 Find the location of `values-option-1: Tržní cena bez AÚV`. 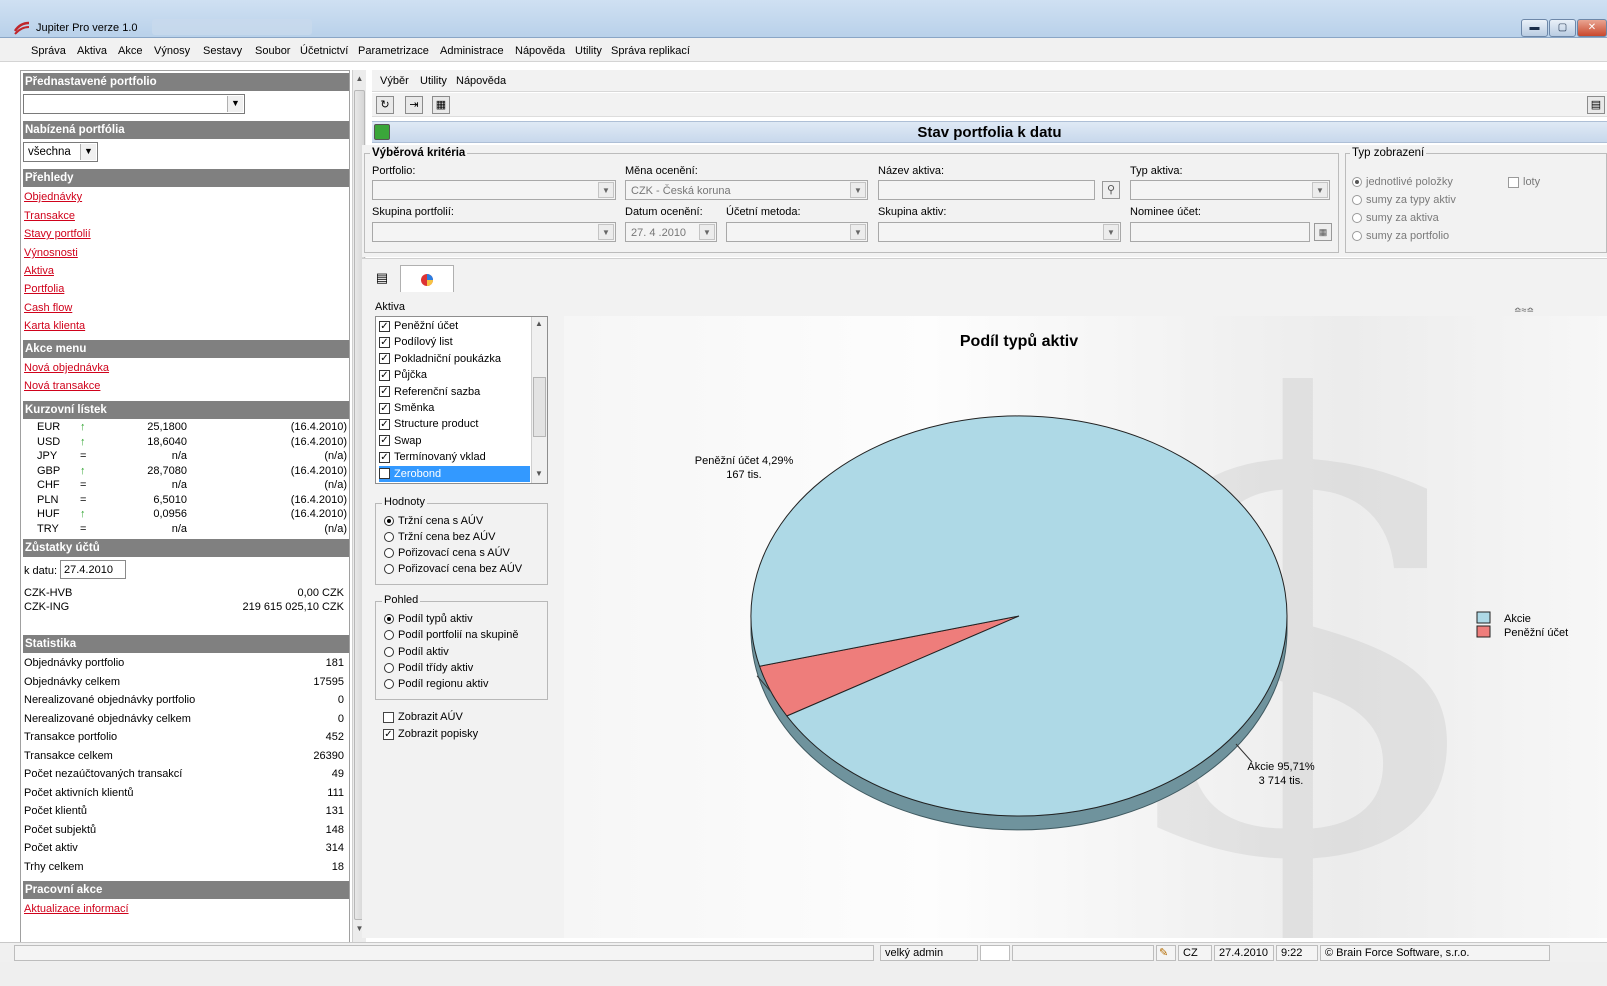

values-option-1: Tržní cena bez AÚV is located at coordinates (439, 537).